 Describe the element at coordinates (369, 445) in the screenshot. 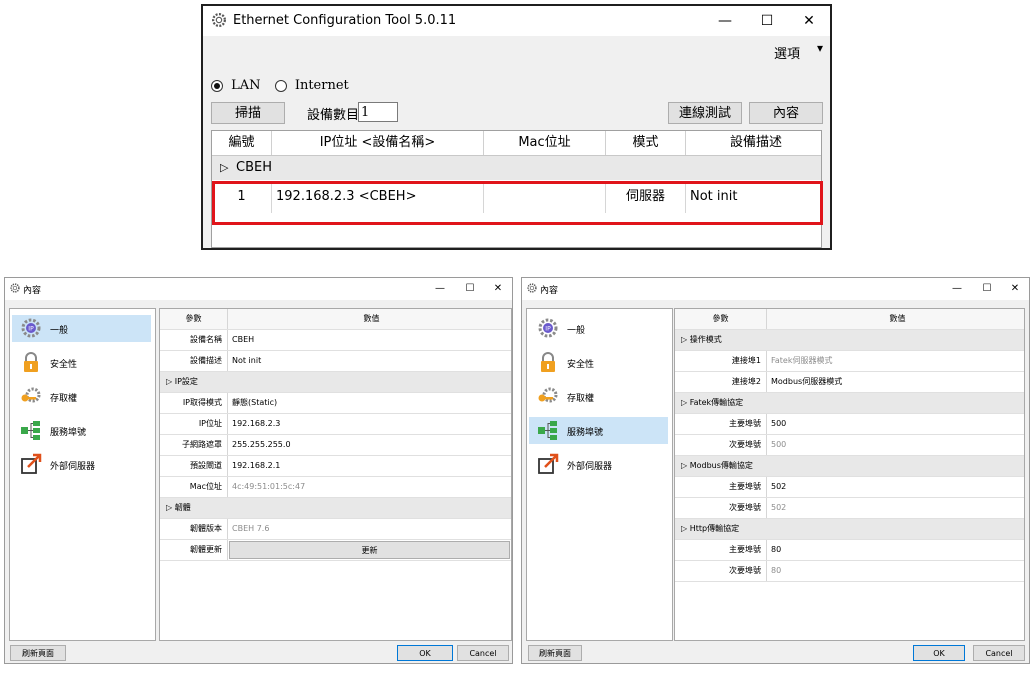

I see `param-value: 255.255.255.0` at that location.